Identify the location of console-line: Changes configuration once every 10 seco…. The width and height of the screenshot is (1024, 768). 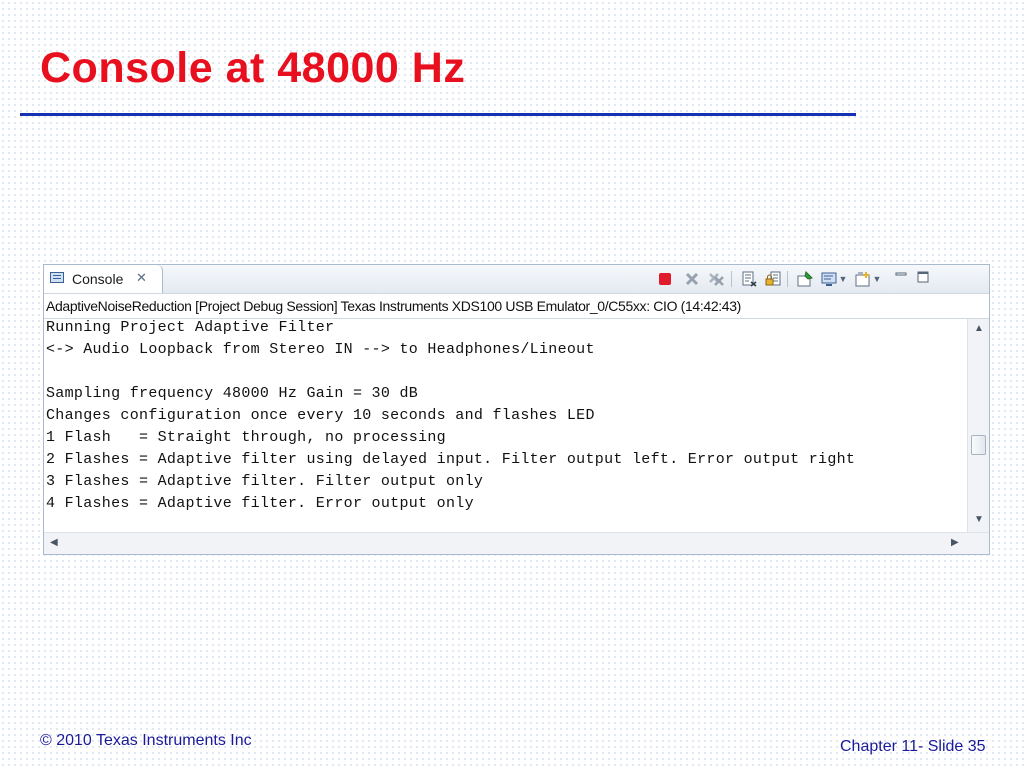
(320, 415).